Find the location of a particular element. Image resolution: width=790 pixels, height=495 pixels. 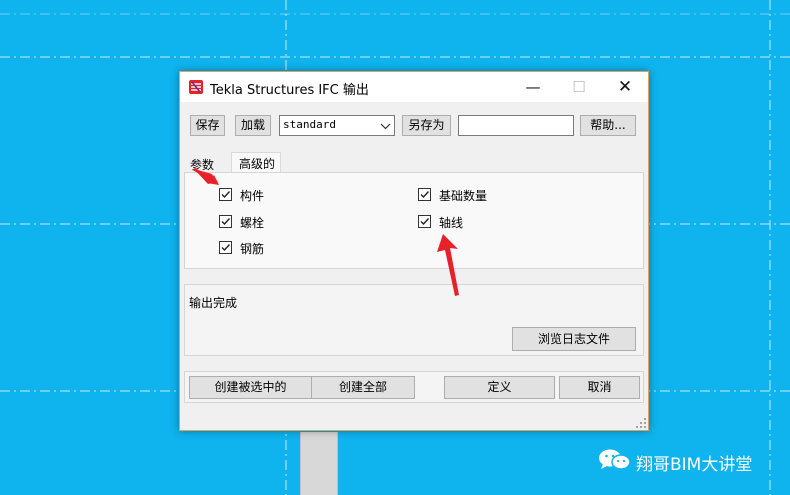

save-button: 保存 is located at coordinates (207, 125).